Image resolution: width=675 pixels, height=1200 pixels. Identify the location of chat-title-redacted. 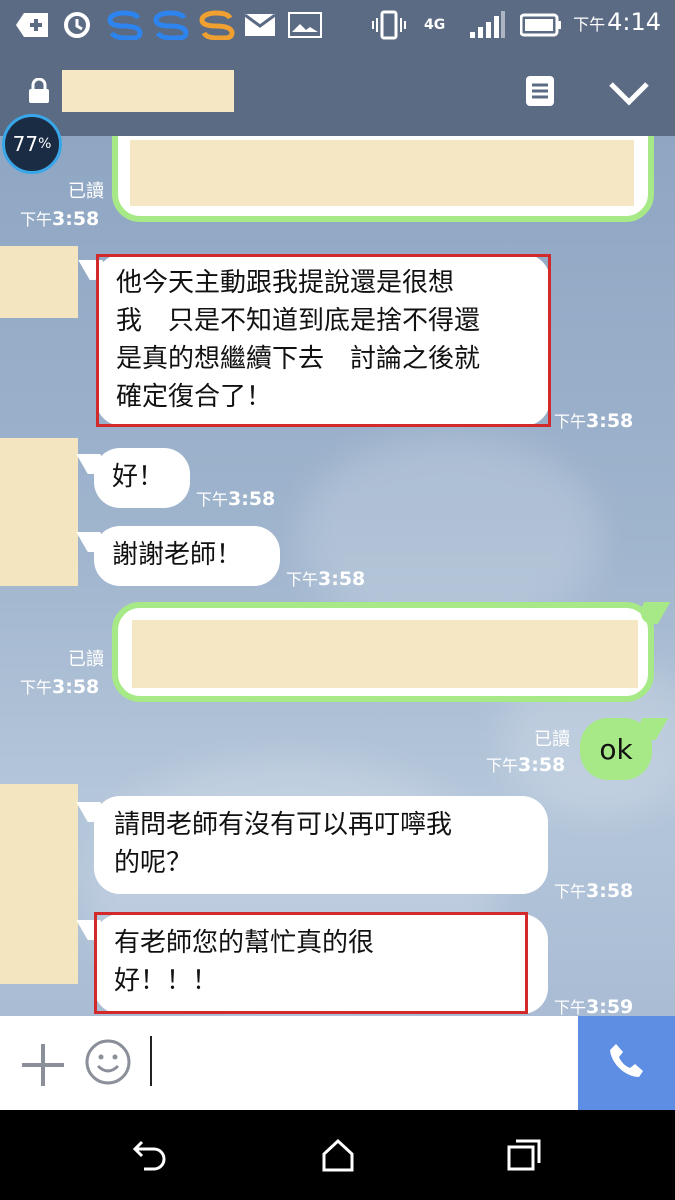
(148, 91).